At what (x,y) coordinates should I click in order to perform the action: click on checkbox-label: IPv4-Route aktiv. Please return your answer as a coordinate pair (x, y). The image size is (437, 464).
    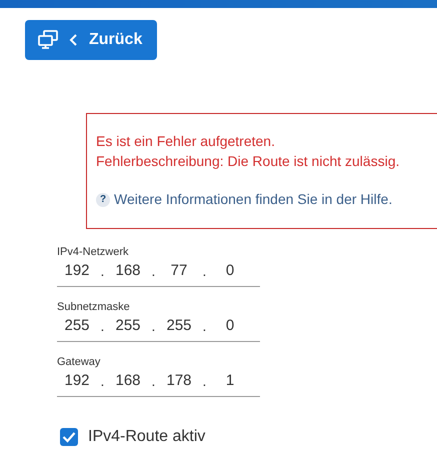
    Looking at the image, I should click on (147, 437).